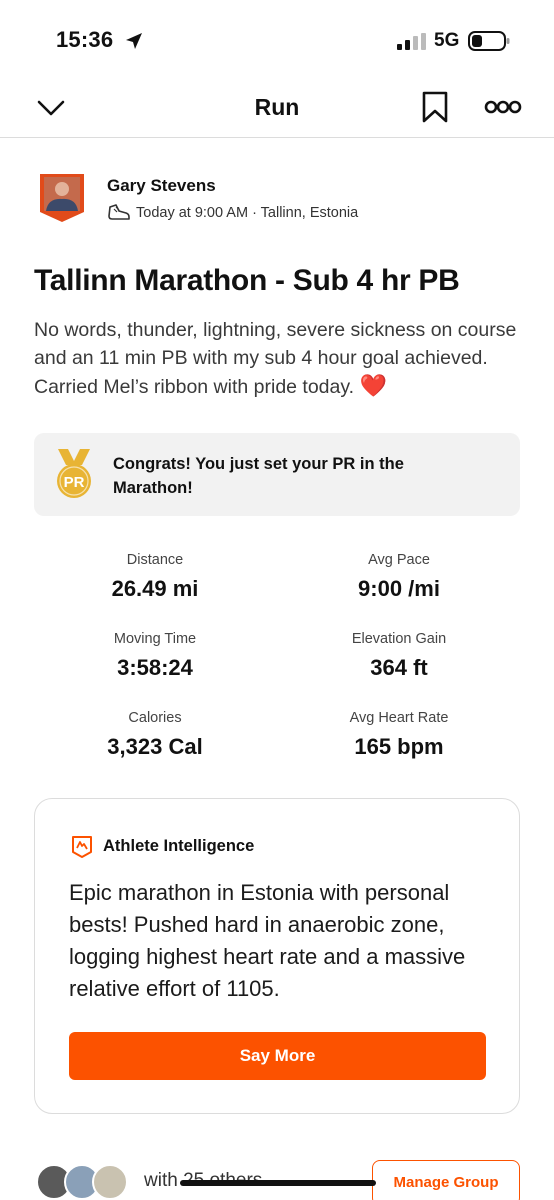  Describe the element at coordinates (399, 560) in the screenshot. I see `stat-label: Avg Pace` at that location.